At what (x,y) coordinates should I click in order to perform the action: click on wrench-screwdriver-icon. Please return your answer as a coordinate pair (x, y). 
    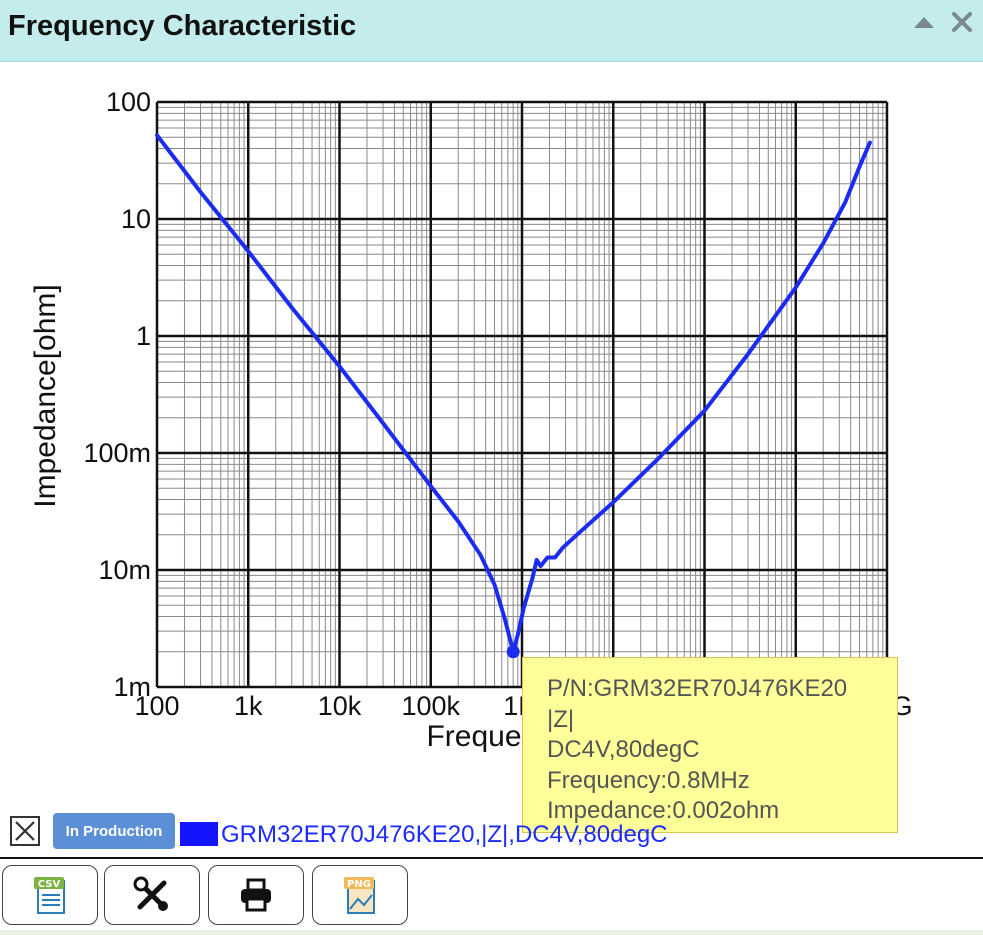
    Looking at the image, I should click on (150, 893).